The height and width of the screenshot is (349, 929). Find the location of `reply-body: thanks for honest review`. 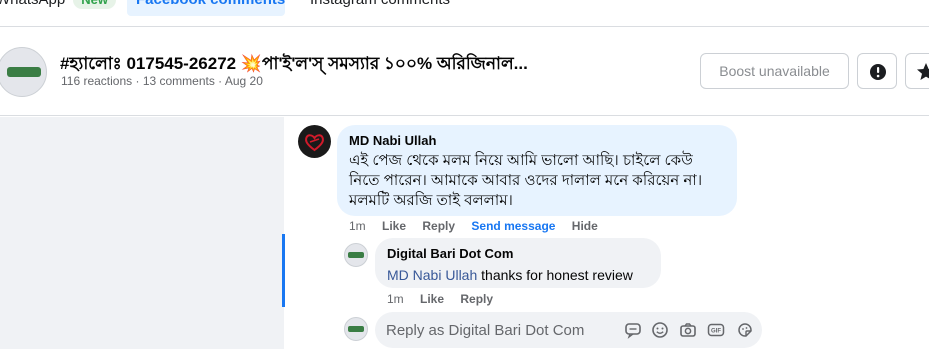

reply-body: thanks for honest review is located at coordinates (555, 275).